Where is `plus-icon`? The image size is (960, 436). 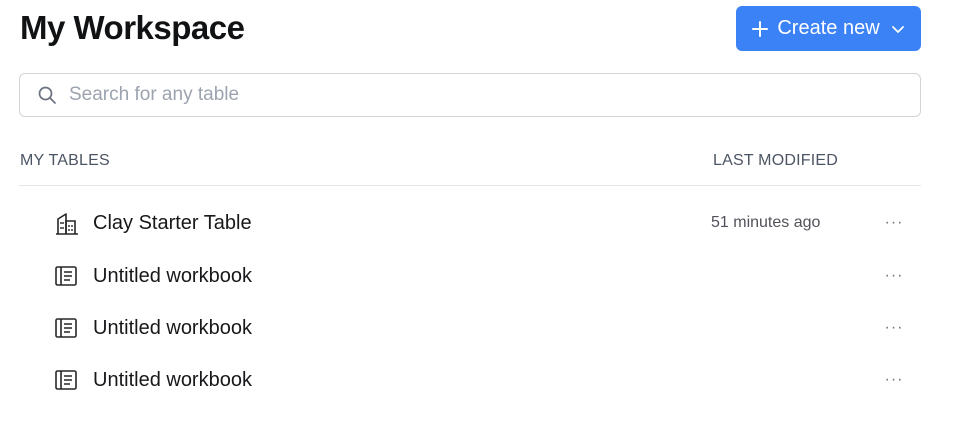
plus-icon is located at coordinates (760, 29).